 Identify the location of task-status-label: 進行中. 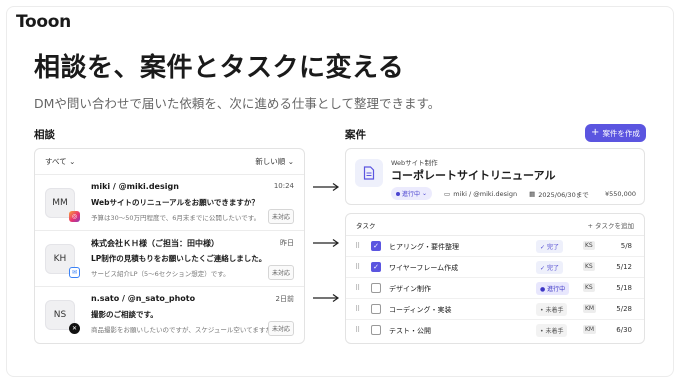
(556, 289).